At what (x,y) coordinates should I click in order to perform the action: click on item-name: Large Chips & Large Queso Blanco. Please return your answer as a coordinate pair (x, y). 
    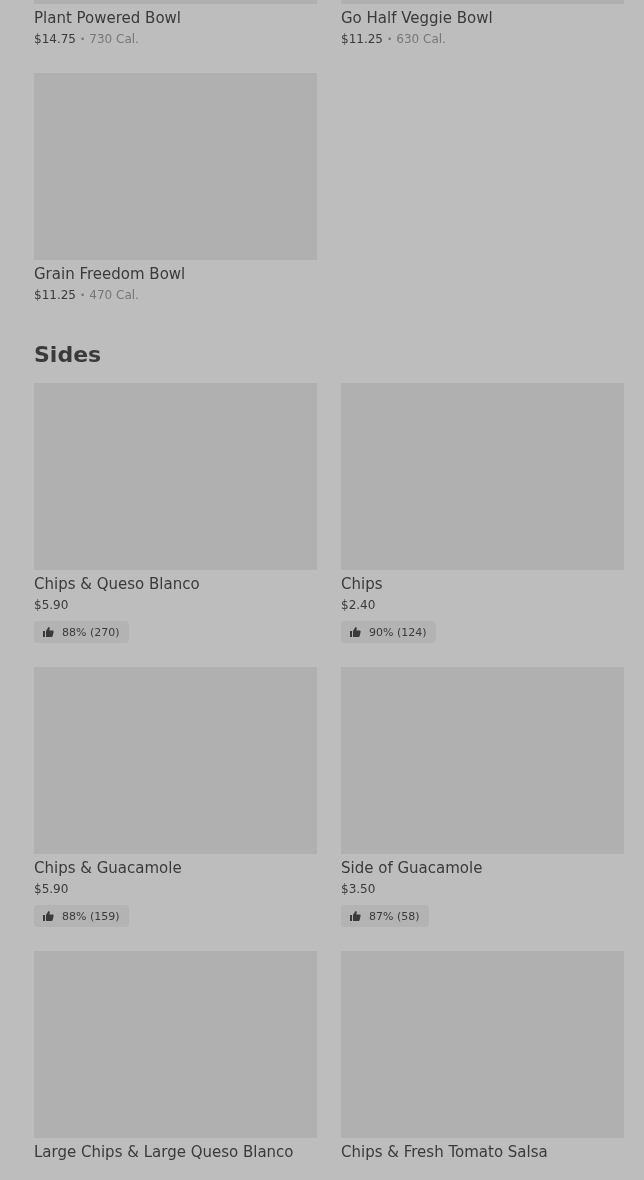
    Looking at the image, I should click on (164, 1152).